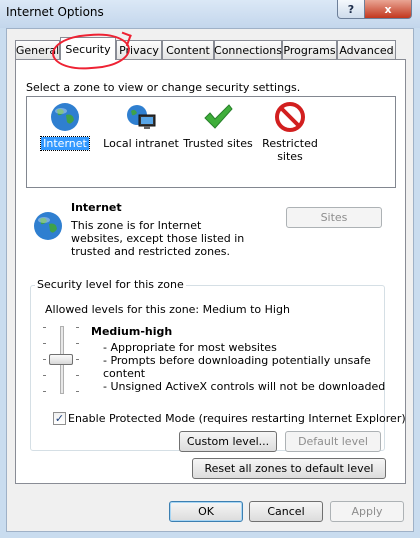 The height and width of the screenshot is (538, 420). What do you see at coordinates (309, 49) in the screenshot?
I see `tab-programs: Programs` at bounding box center [309, 49].